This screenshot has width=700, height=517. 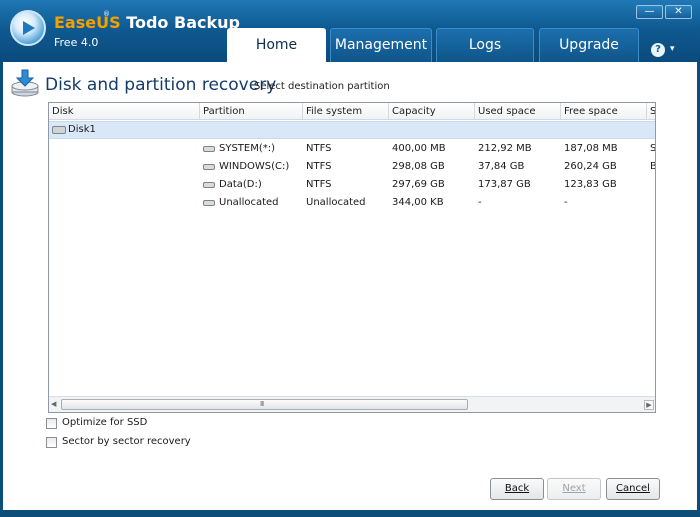 What do you see at coordinates (161, 85) in the screenshot?
I see `page-title: Disk and partition recovery` at bounding box center [161, 85].